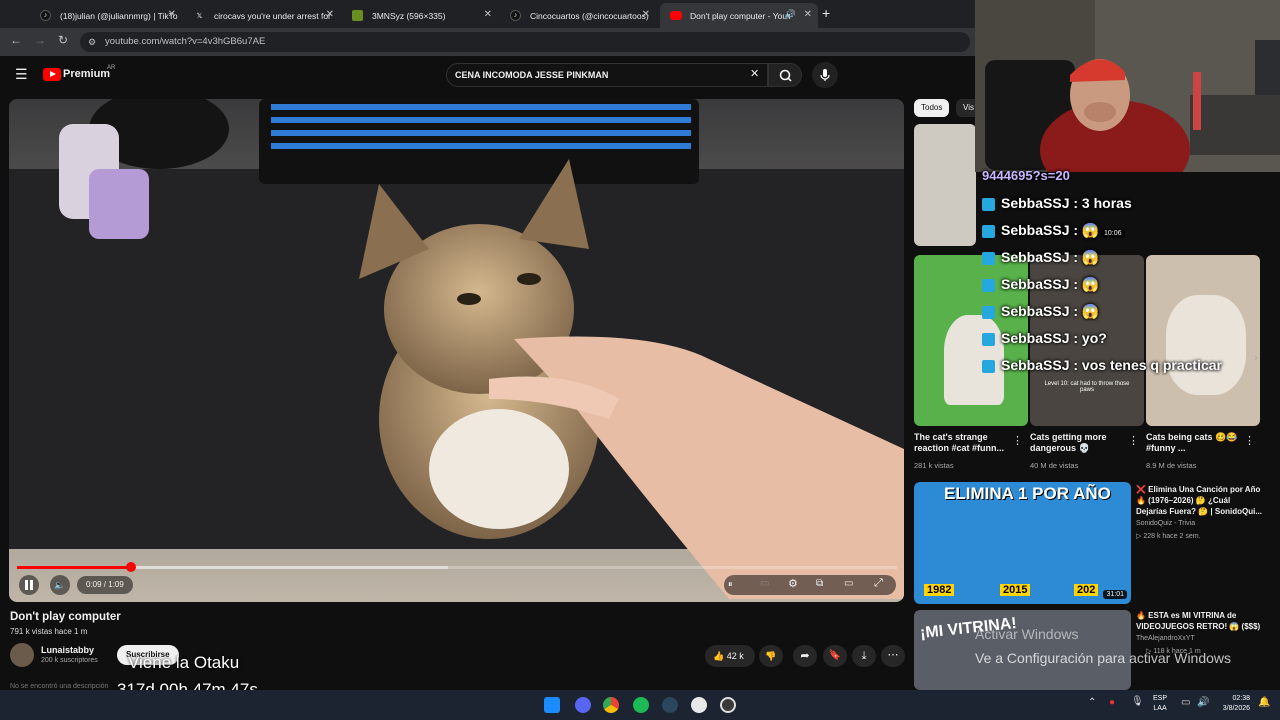 This screenshot has height=720, width=1280. What do you see at coordinates (939, 590) in the screenshot?
I see `thumb-year: 1982` at bounding box center [939, 590].